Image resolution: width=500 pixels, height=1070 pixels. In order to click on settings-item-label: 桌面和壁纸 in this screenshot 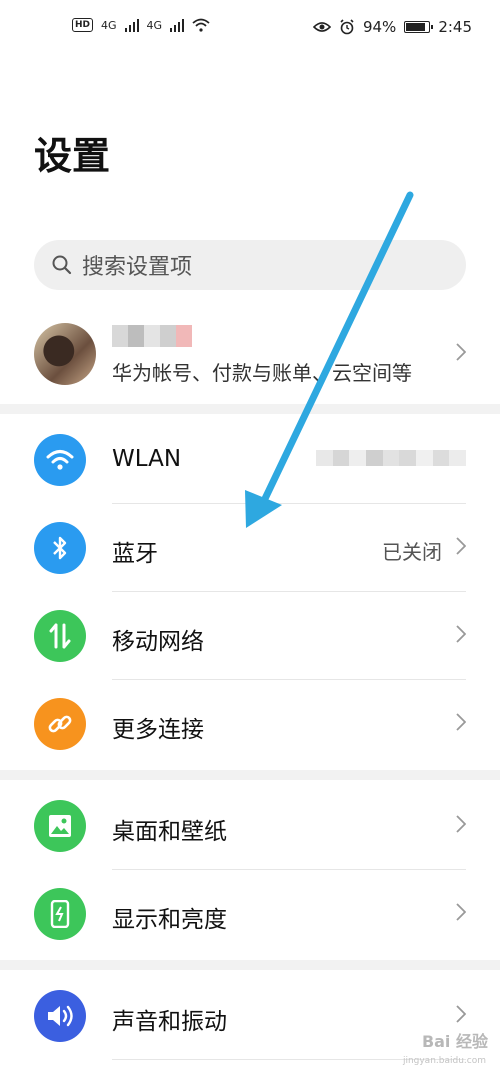, I will do `click(169, 832)`.